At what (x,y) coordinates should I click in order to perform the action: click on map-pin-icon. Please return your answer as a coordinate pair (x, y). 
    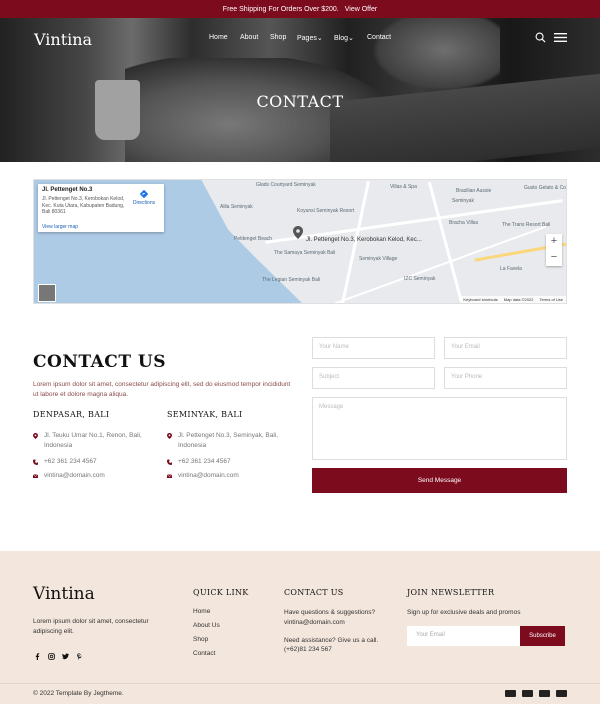
    Looking at the image, I should click on (298, 232).